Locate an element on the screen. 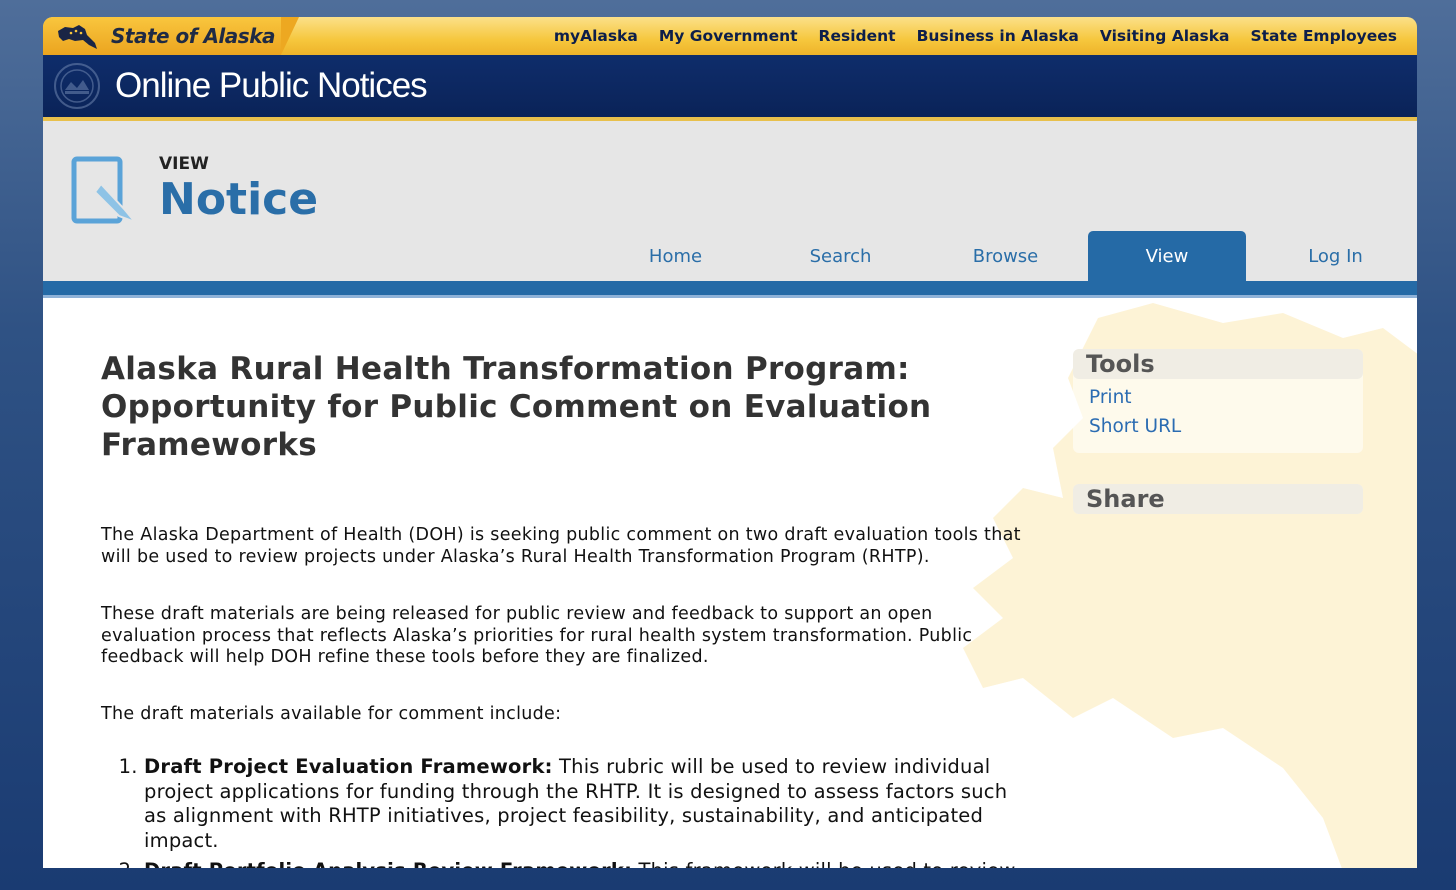  alaska-dipper-logo-icon is located at coordinates (77, 37).